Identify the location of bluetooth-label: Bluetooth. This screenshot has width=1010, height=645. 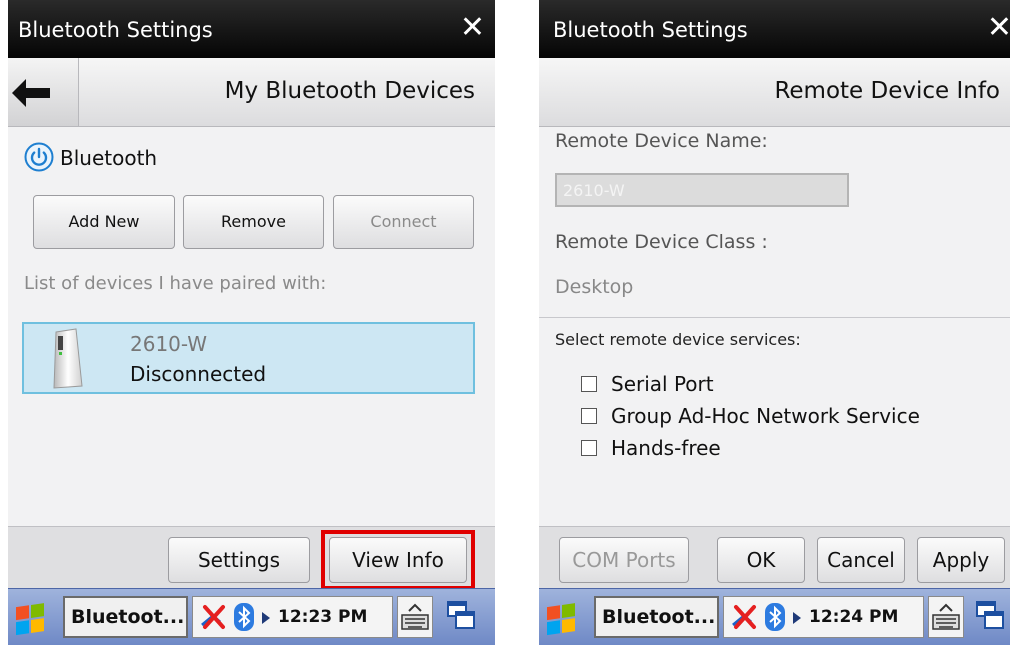
(109, 158).